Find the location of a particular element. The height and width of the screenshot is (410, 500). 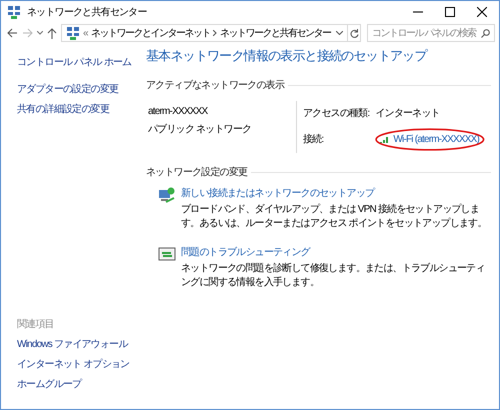

maximize-icon is located at coordinates (450, 12).